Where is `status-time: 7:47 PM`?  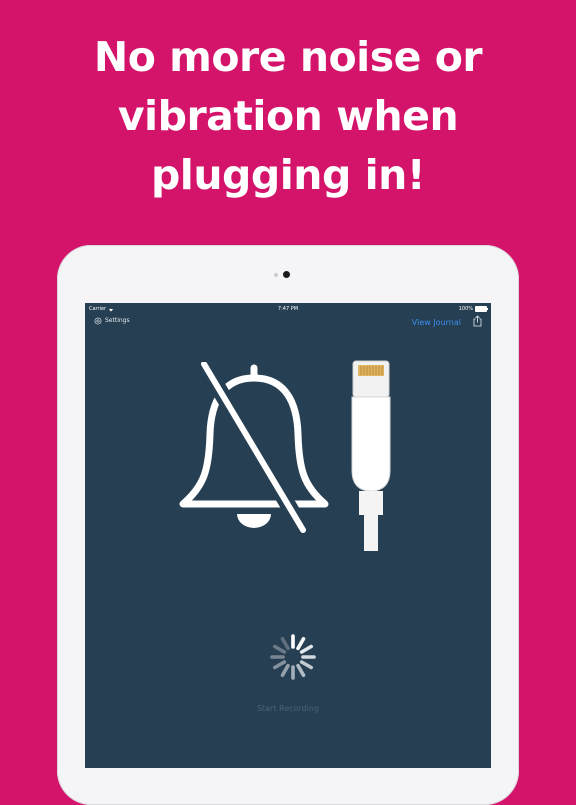
status-time: 7:47 PM is located at coordinates (288, 309).